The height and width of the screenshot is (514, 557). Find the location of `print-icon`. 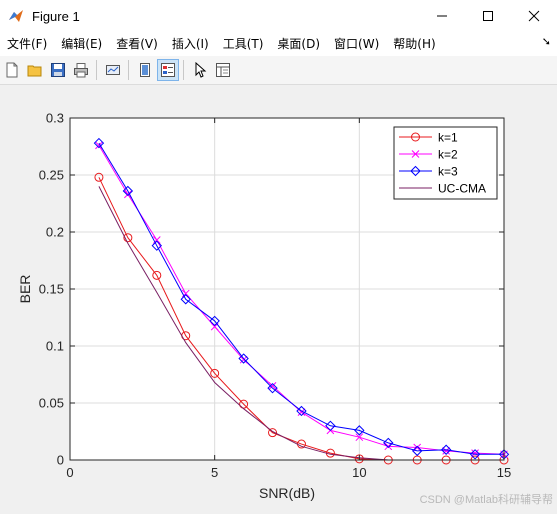

print-icon is located at coordinates (81, 70).